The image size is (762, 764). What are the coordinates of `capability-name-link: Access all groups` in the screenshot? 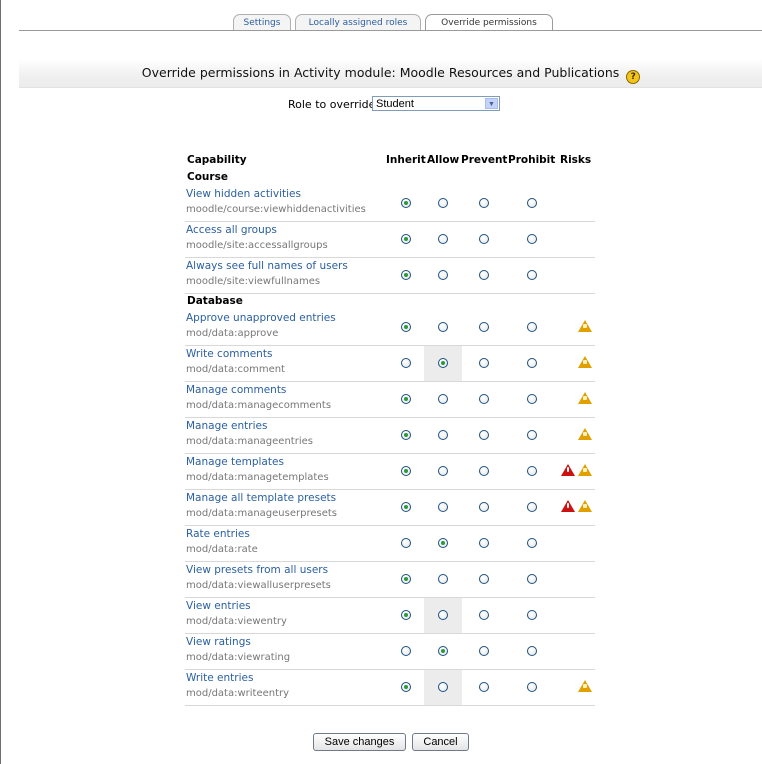 It's located at (231, 230).